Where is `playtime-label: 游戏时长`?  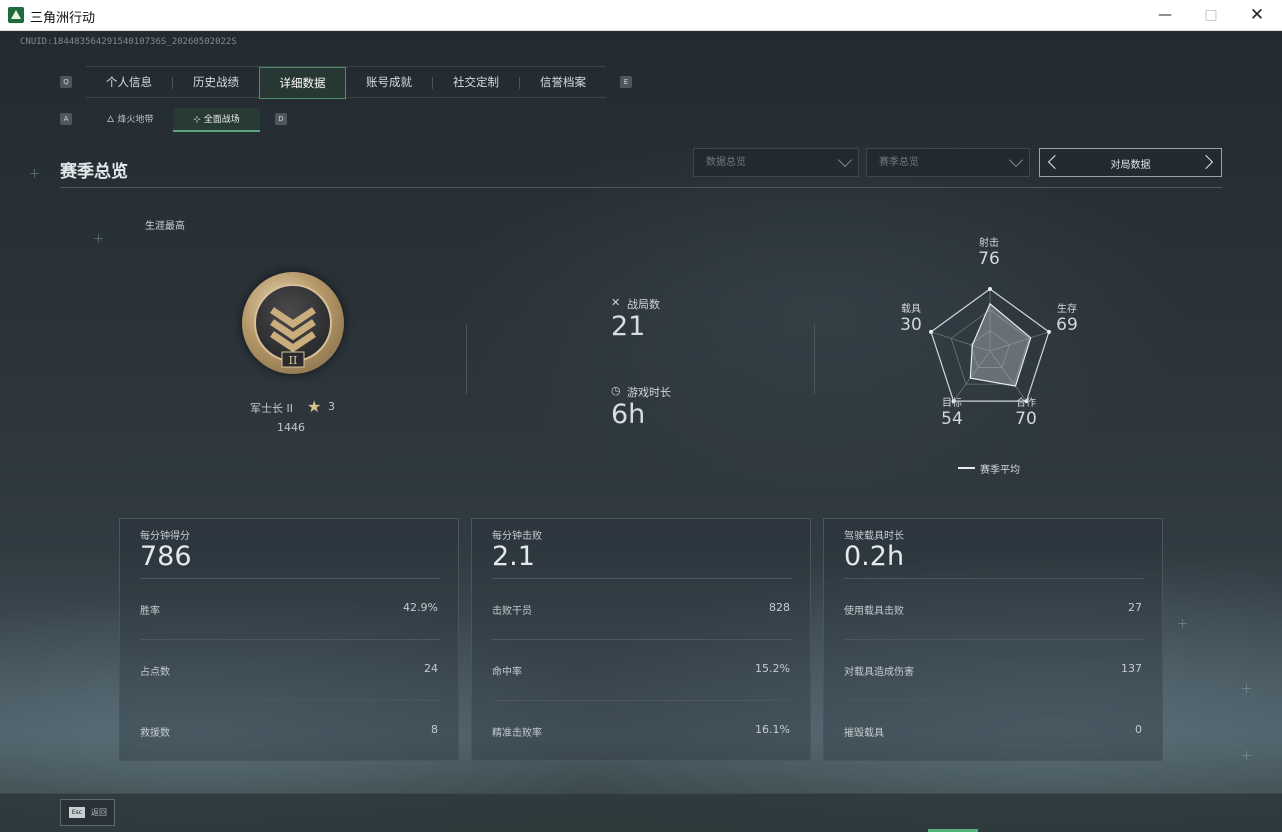 playtime-label: 游戏时长 is located at coordinates (649, 392).